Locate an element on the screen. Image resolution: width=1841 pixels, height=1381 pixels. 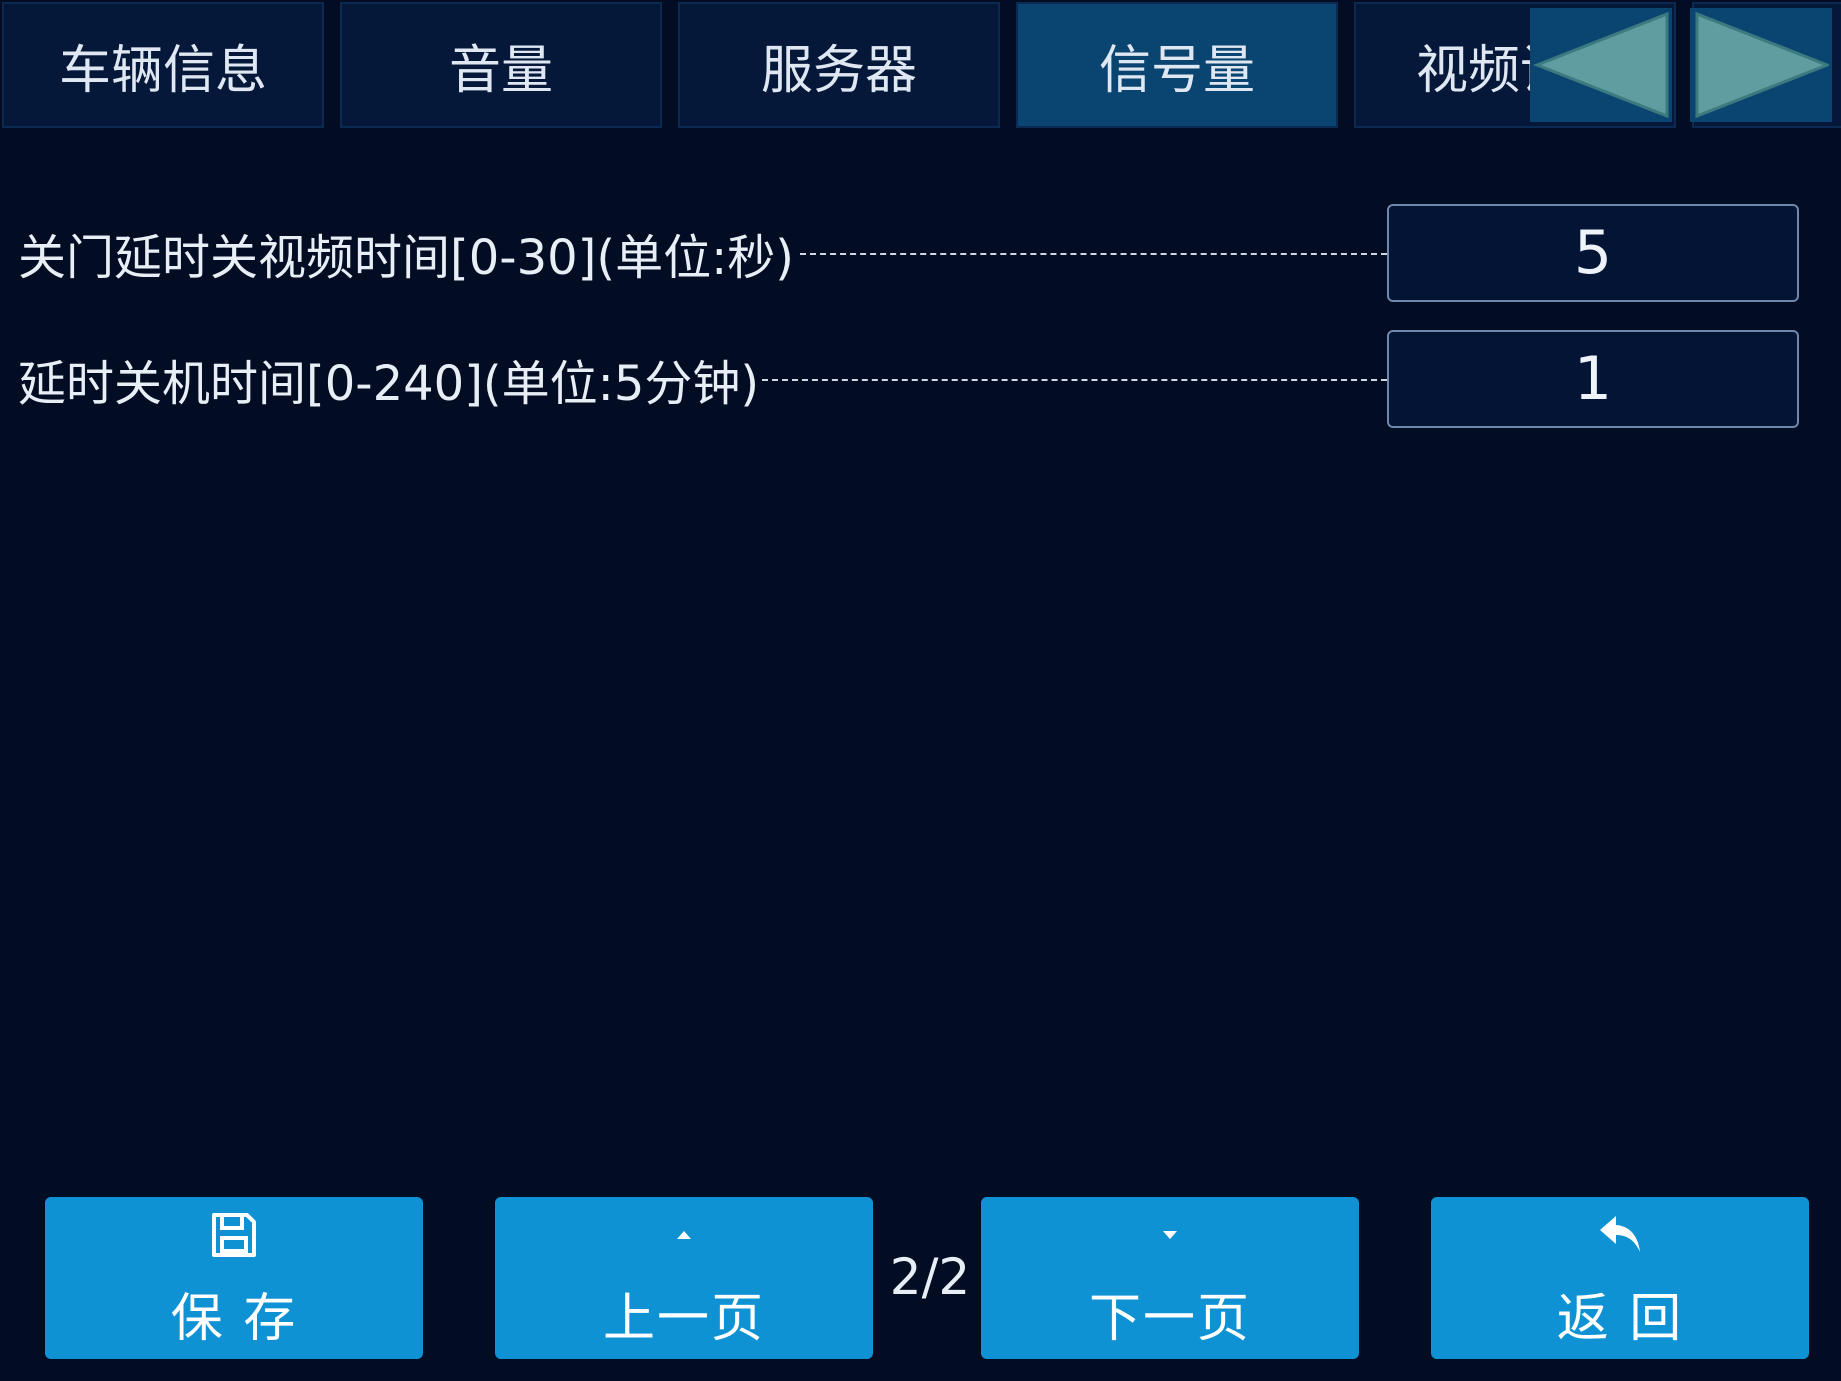
tab-label: 信号量 is located at coordinates (1176, 70).